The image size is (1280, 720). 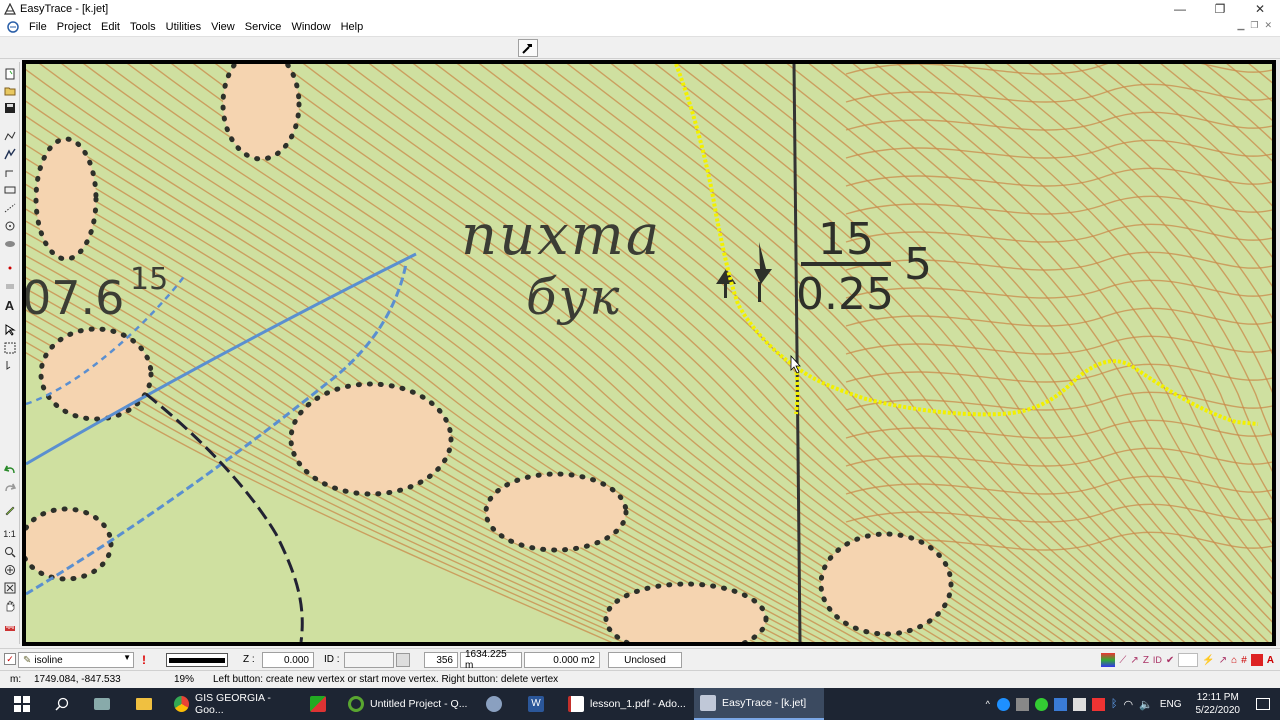 What do you see at coordinates (1240, 25) in the screenshot?
I see `mdi-minimize-icon: ▁` at bounding box center [1240, 25].